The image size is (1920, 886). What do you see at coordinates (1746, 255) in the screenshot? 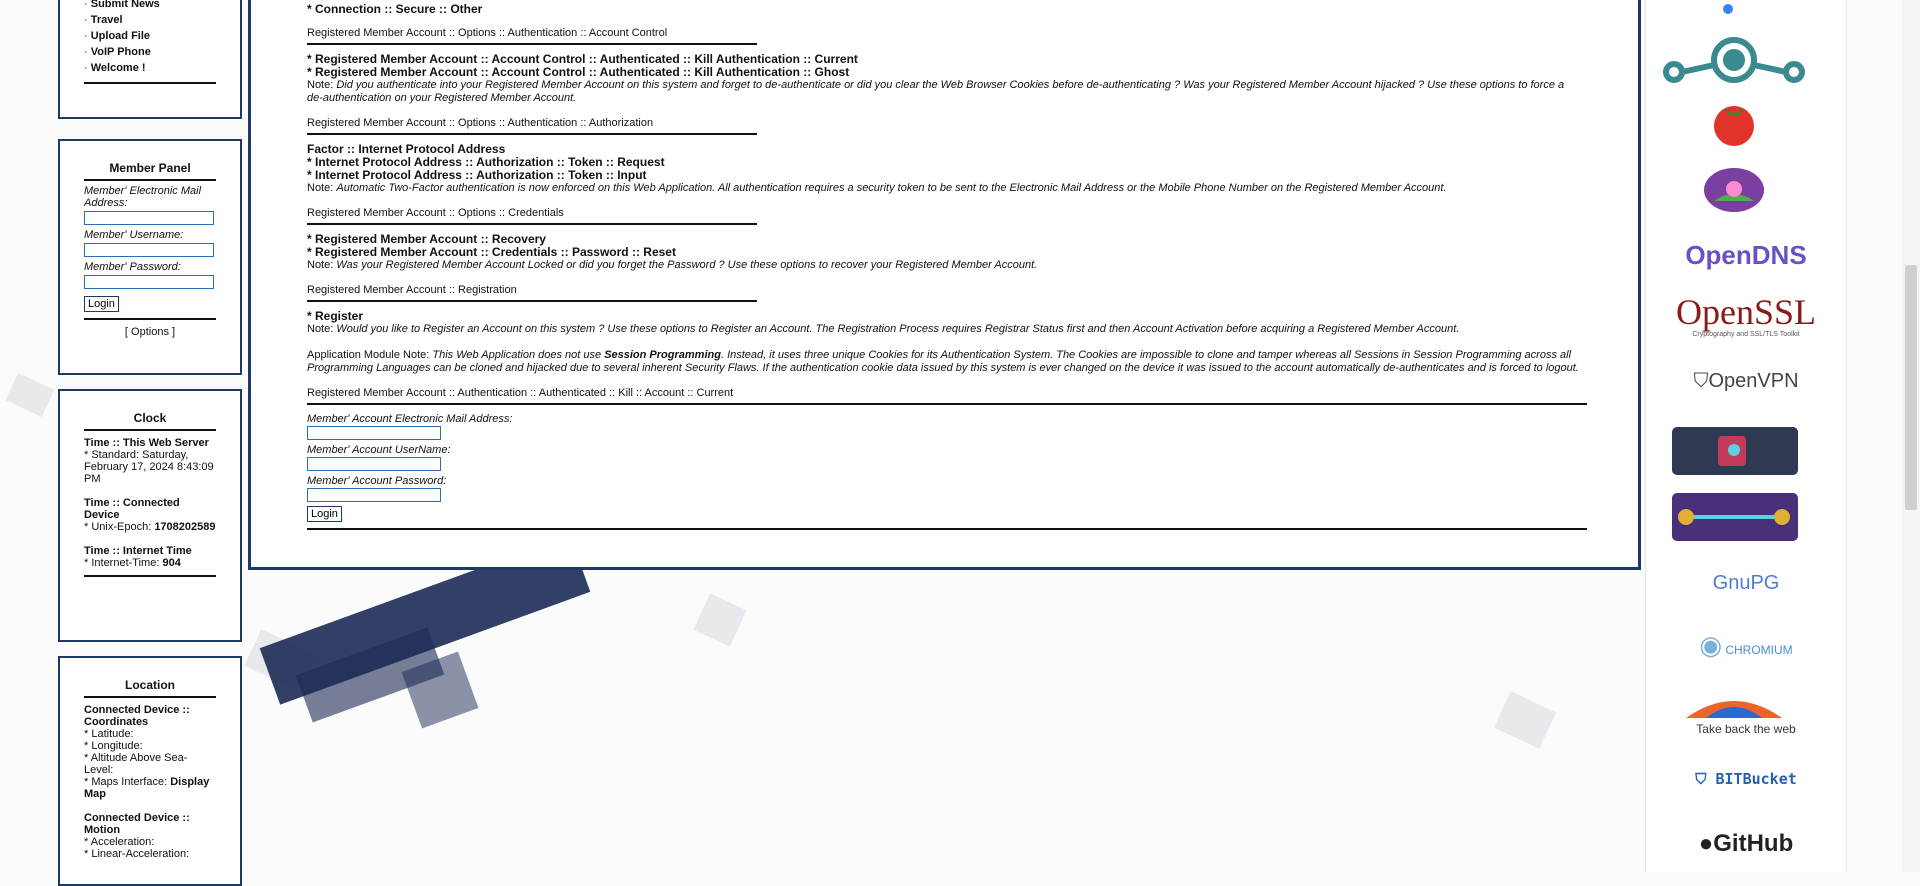
I see `opendns-logo: OpenDNS` at bounding box center [1746, 255].